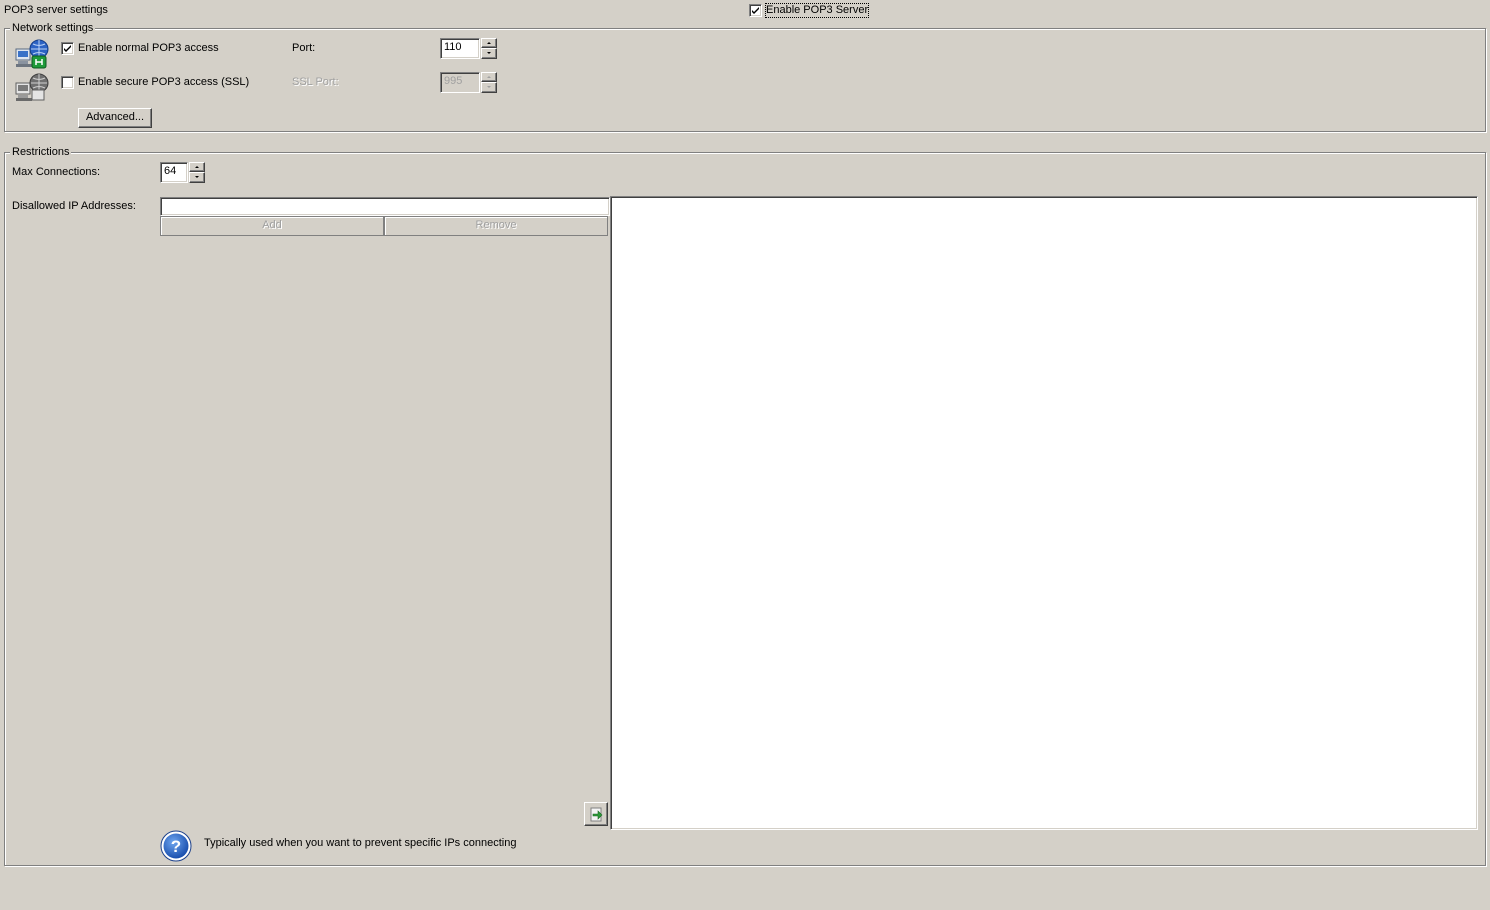 This screenshot has height=910, width=1490. I want to click on ssl-port-spin-up, so click(489, 77).